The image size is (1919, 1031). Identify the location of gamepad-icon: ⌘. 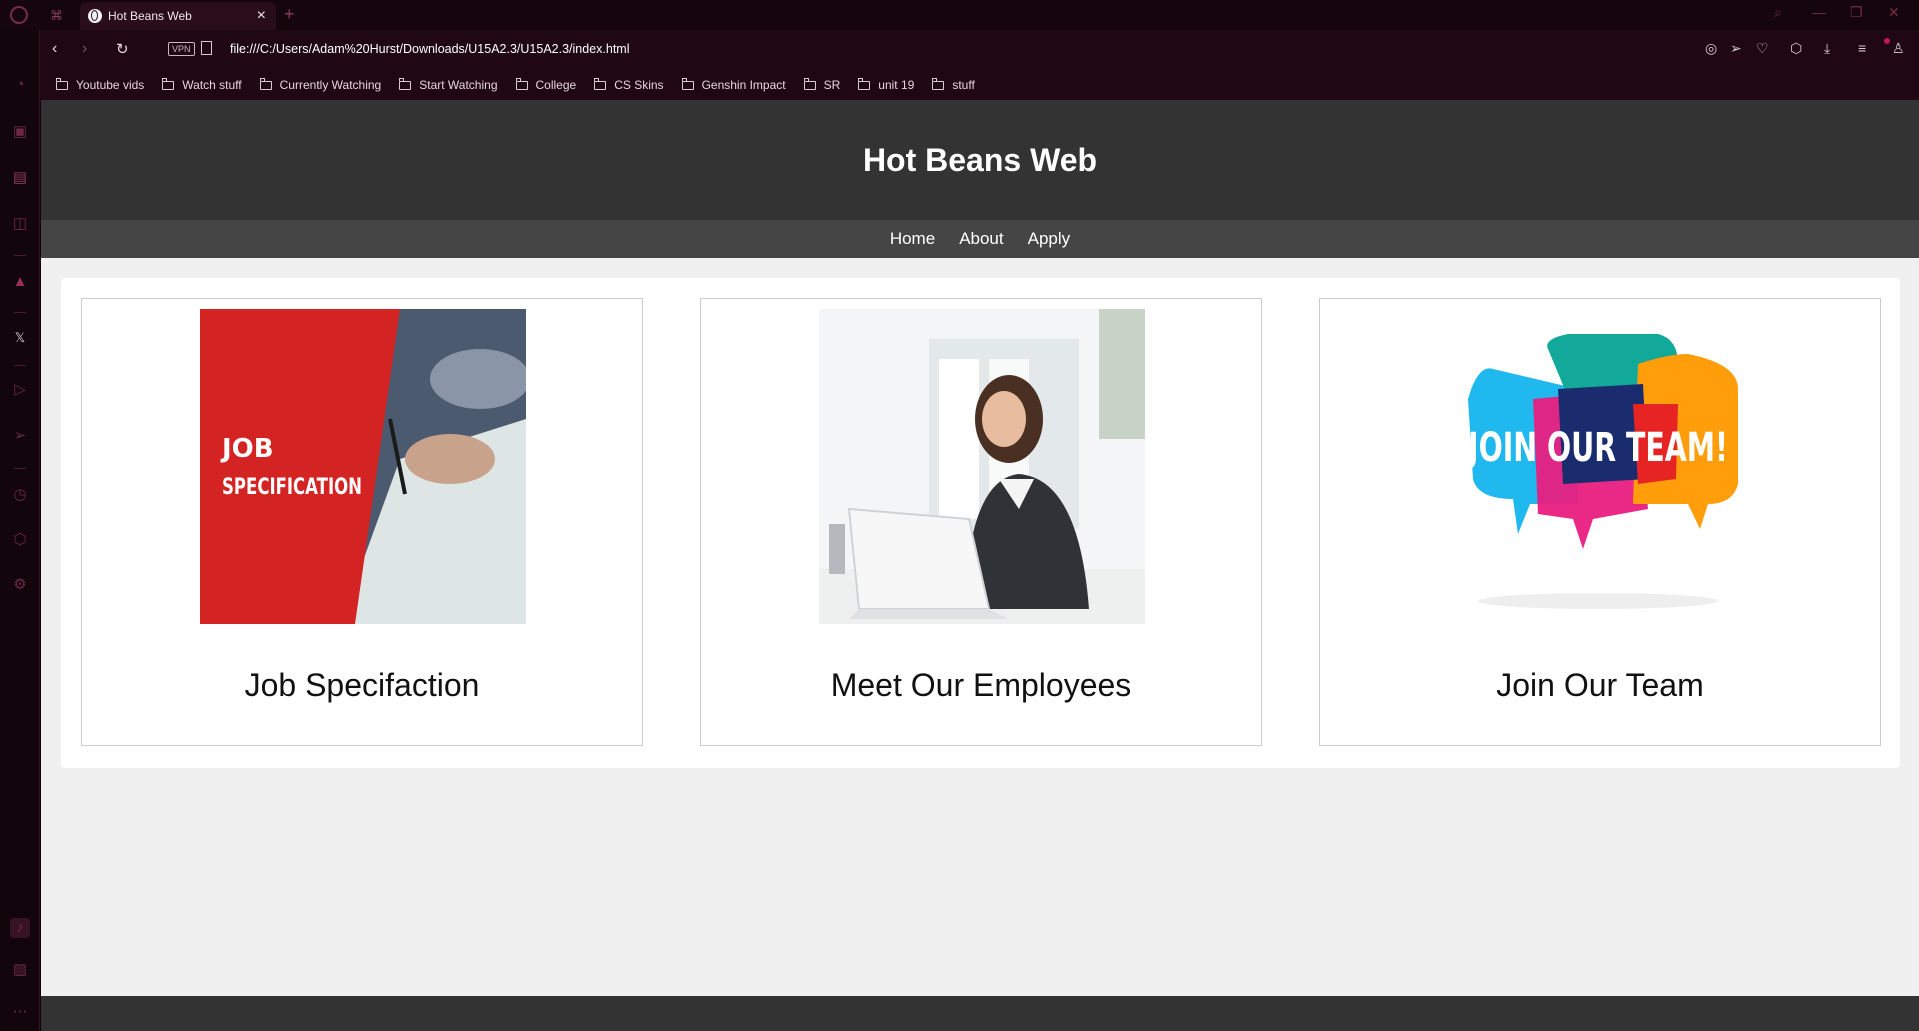
(56, 16).